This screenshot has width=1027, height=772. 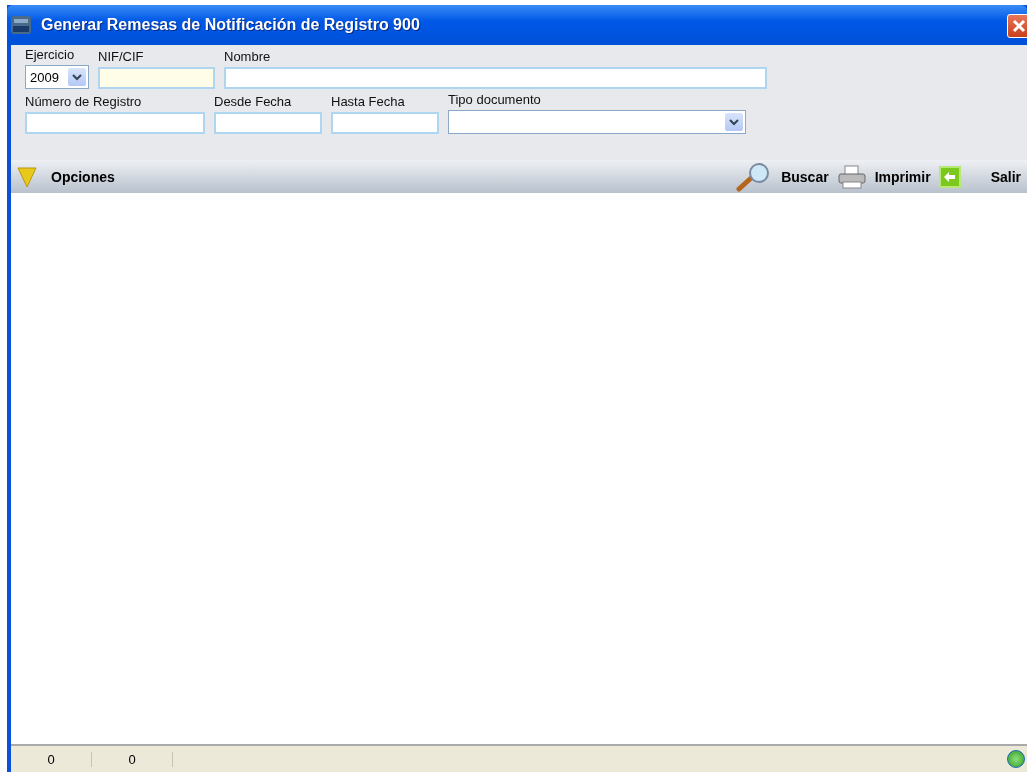 What do you see at coordinates (50, 54) in the screenshot?
I see `field-label: Ejercicio` at bounding box center [50, 54].